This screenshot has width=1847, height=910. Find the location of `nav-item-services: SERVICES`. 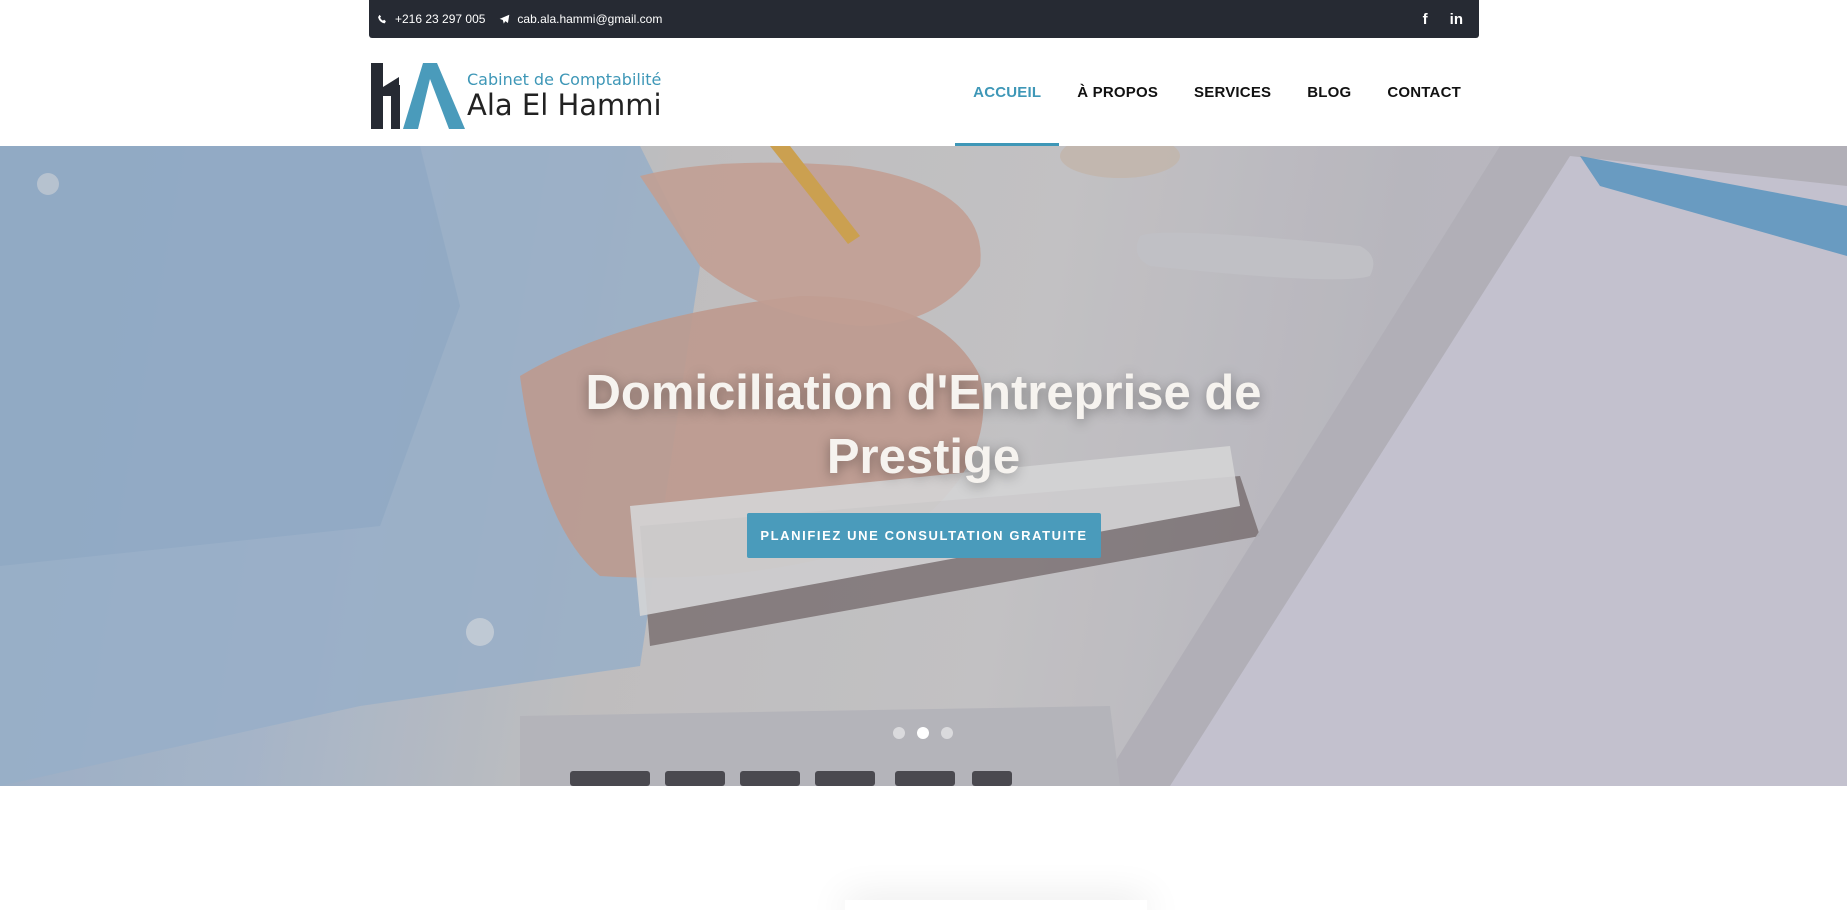

nav-item-services: SERVICES is located at coordinates (1232, 92).